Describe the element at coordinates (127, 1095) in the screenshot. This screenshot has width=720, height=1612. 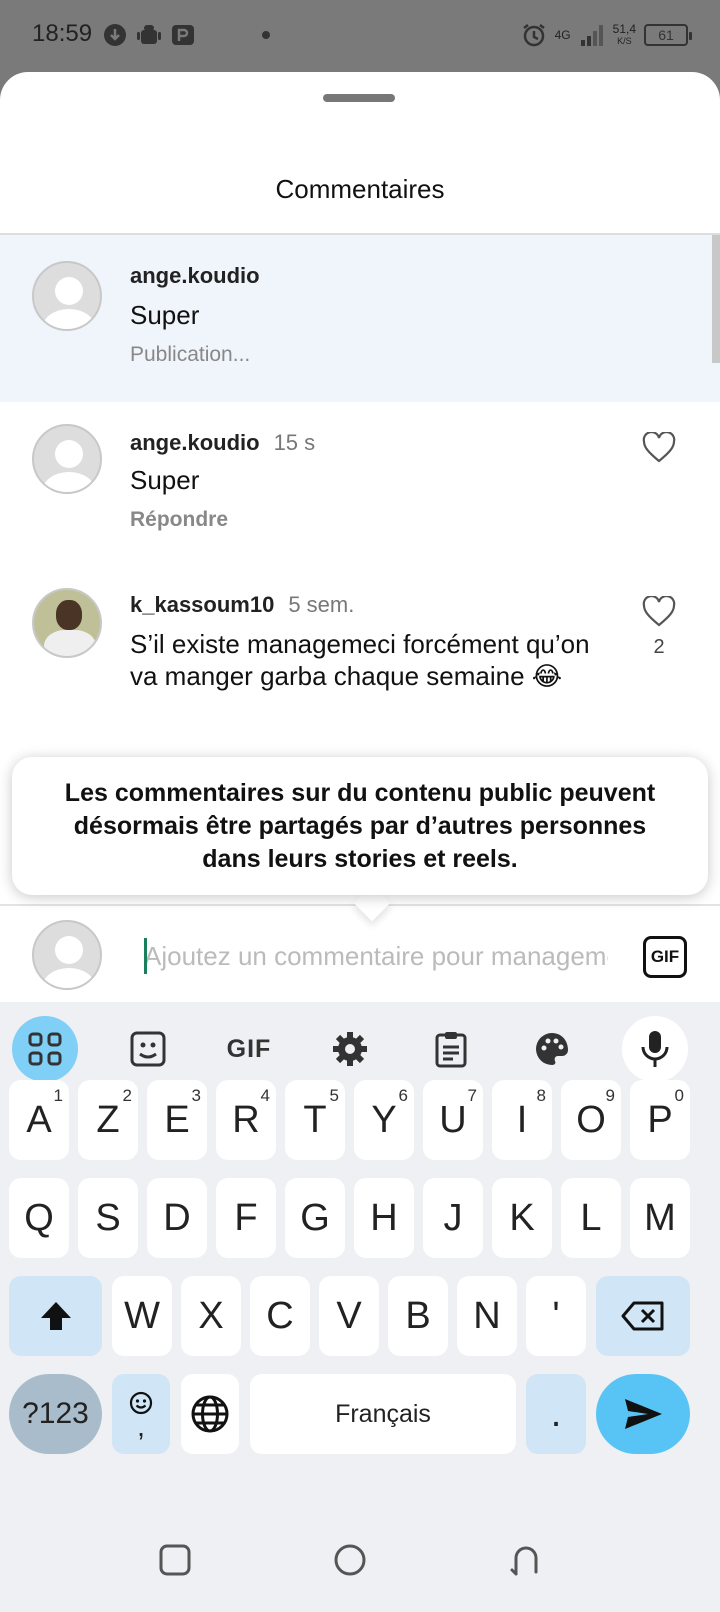
I see `key-hint: 2` at that location.